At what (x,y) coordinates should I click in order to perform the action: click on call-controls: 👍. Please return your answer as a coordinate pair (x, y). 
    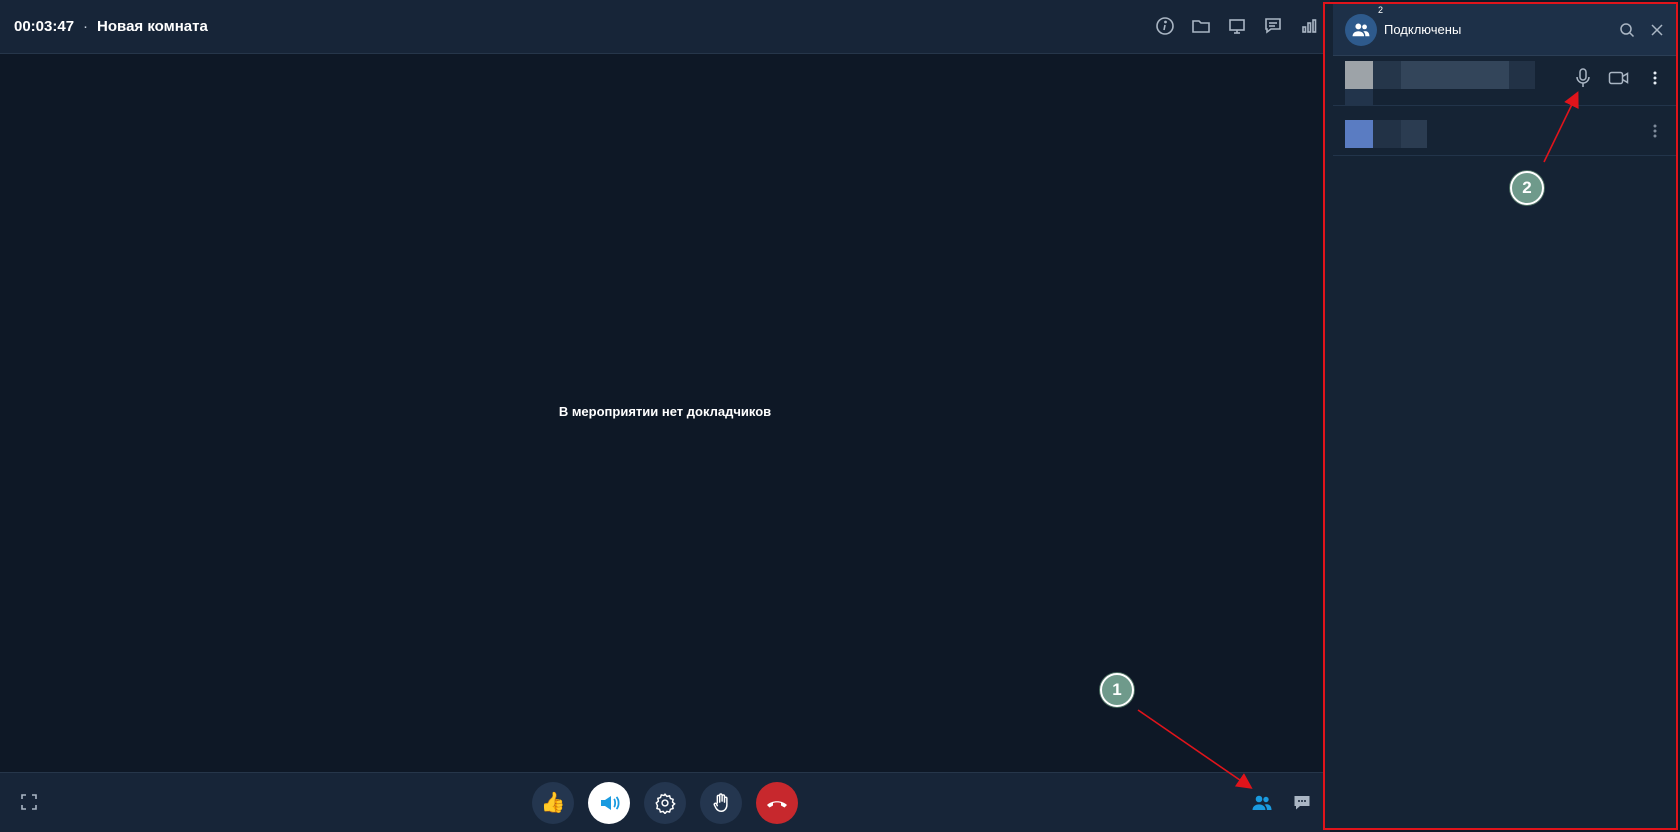
    Looking at the image, I should click on (665, 803).